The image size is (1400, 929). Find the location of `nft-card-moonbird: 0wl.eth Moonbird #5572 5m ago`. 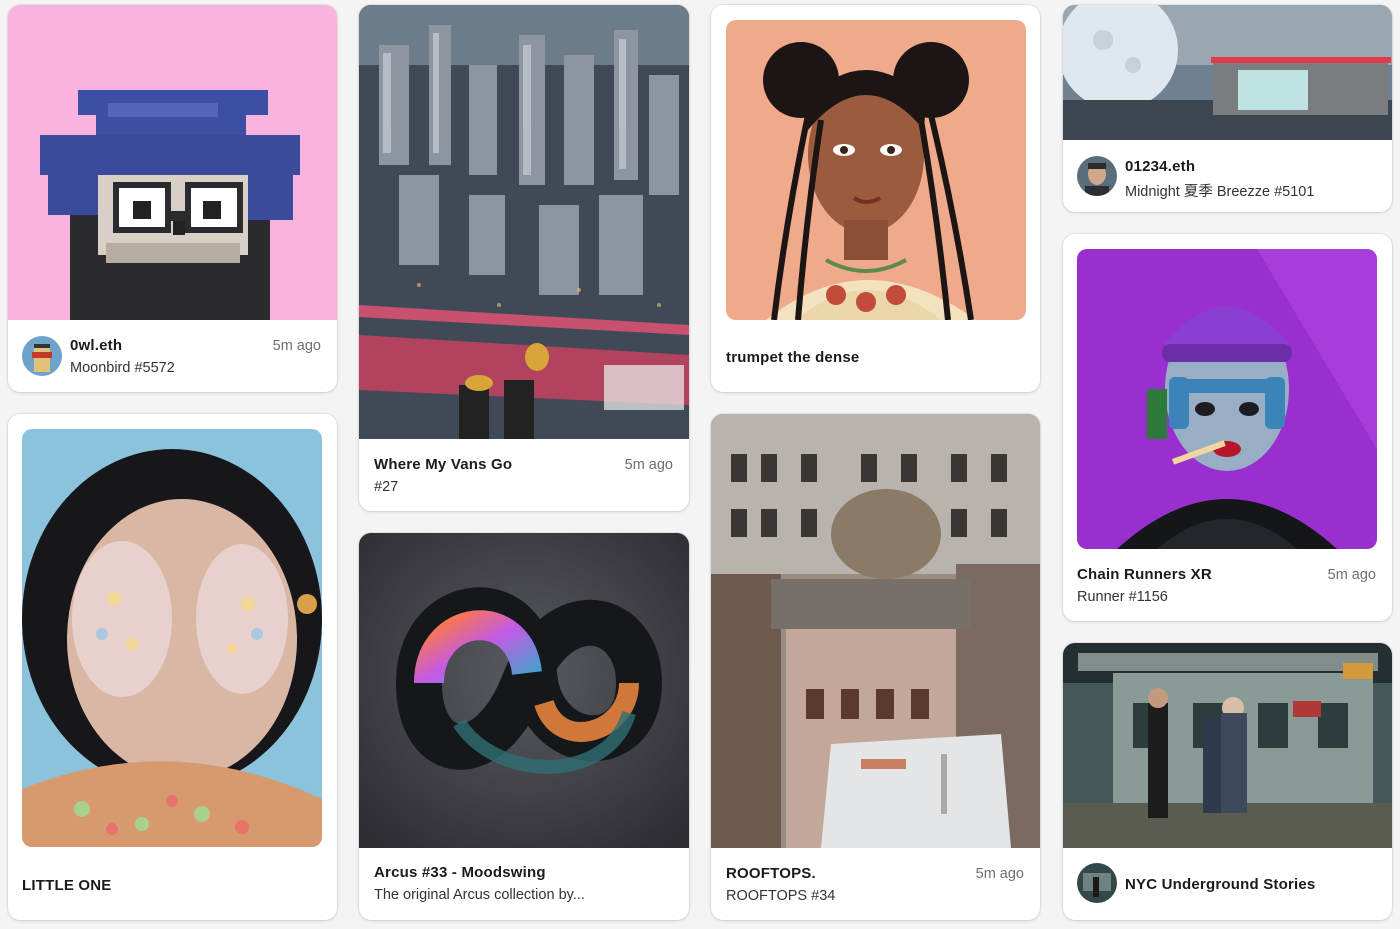

nft-card-moonbird: 0wl.eth Moonbird #5572 5m ago is located at coordinates (172, 198).